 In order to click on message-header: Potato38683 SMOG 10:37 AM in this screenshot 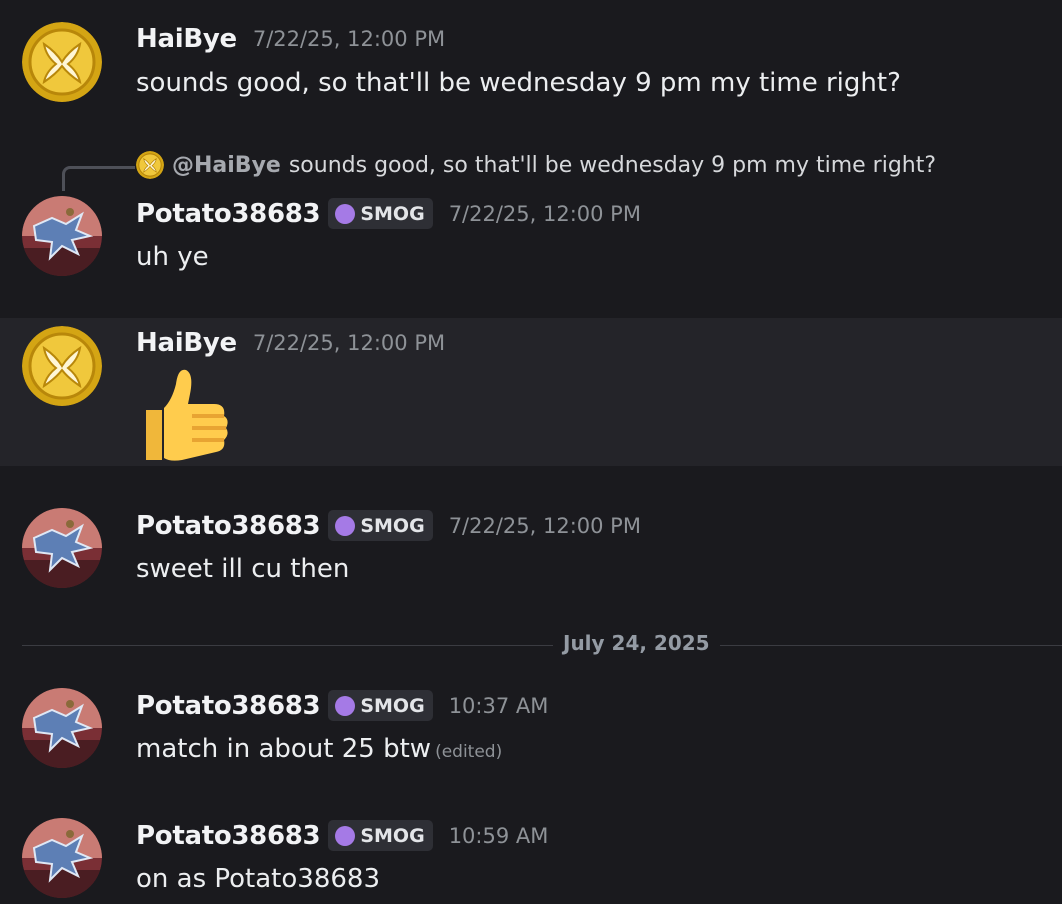, I will do `click(342, 705)`.